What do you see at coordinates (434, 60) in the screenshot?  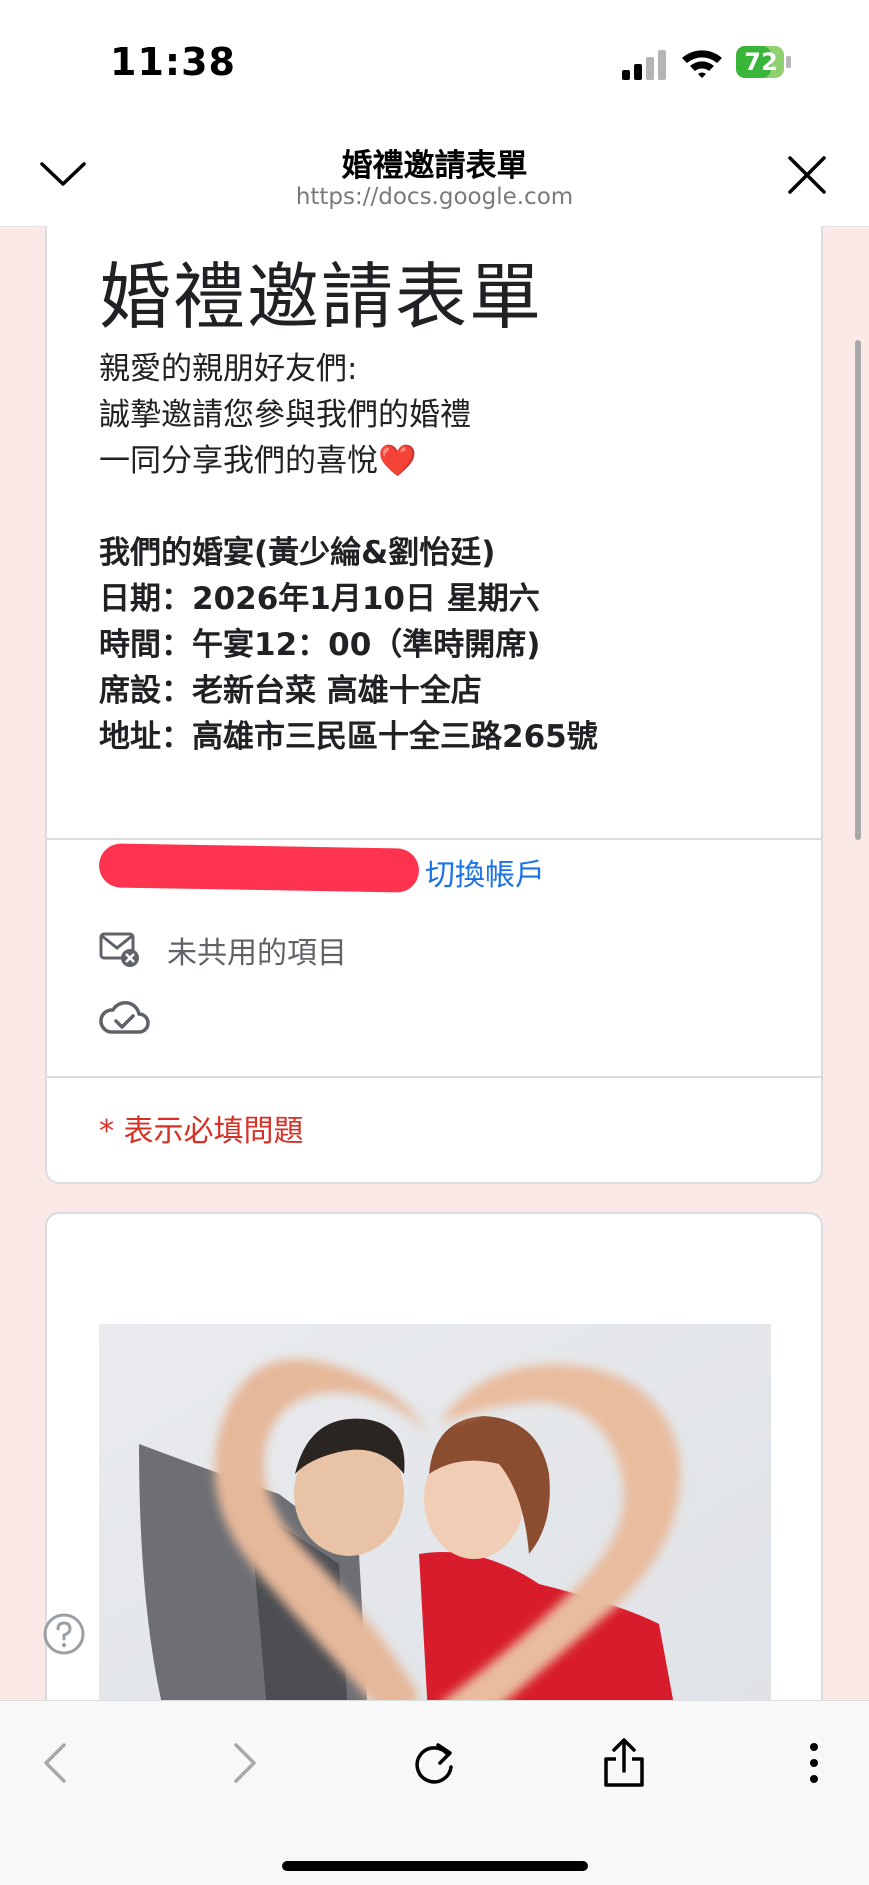 I see `status-bar: 11:38 72` at bounding box center [434, 60].